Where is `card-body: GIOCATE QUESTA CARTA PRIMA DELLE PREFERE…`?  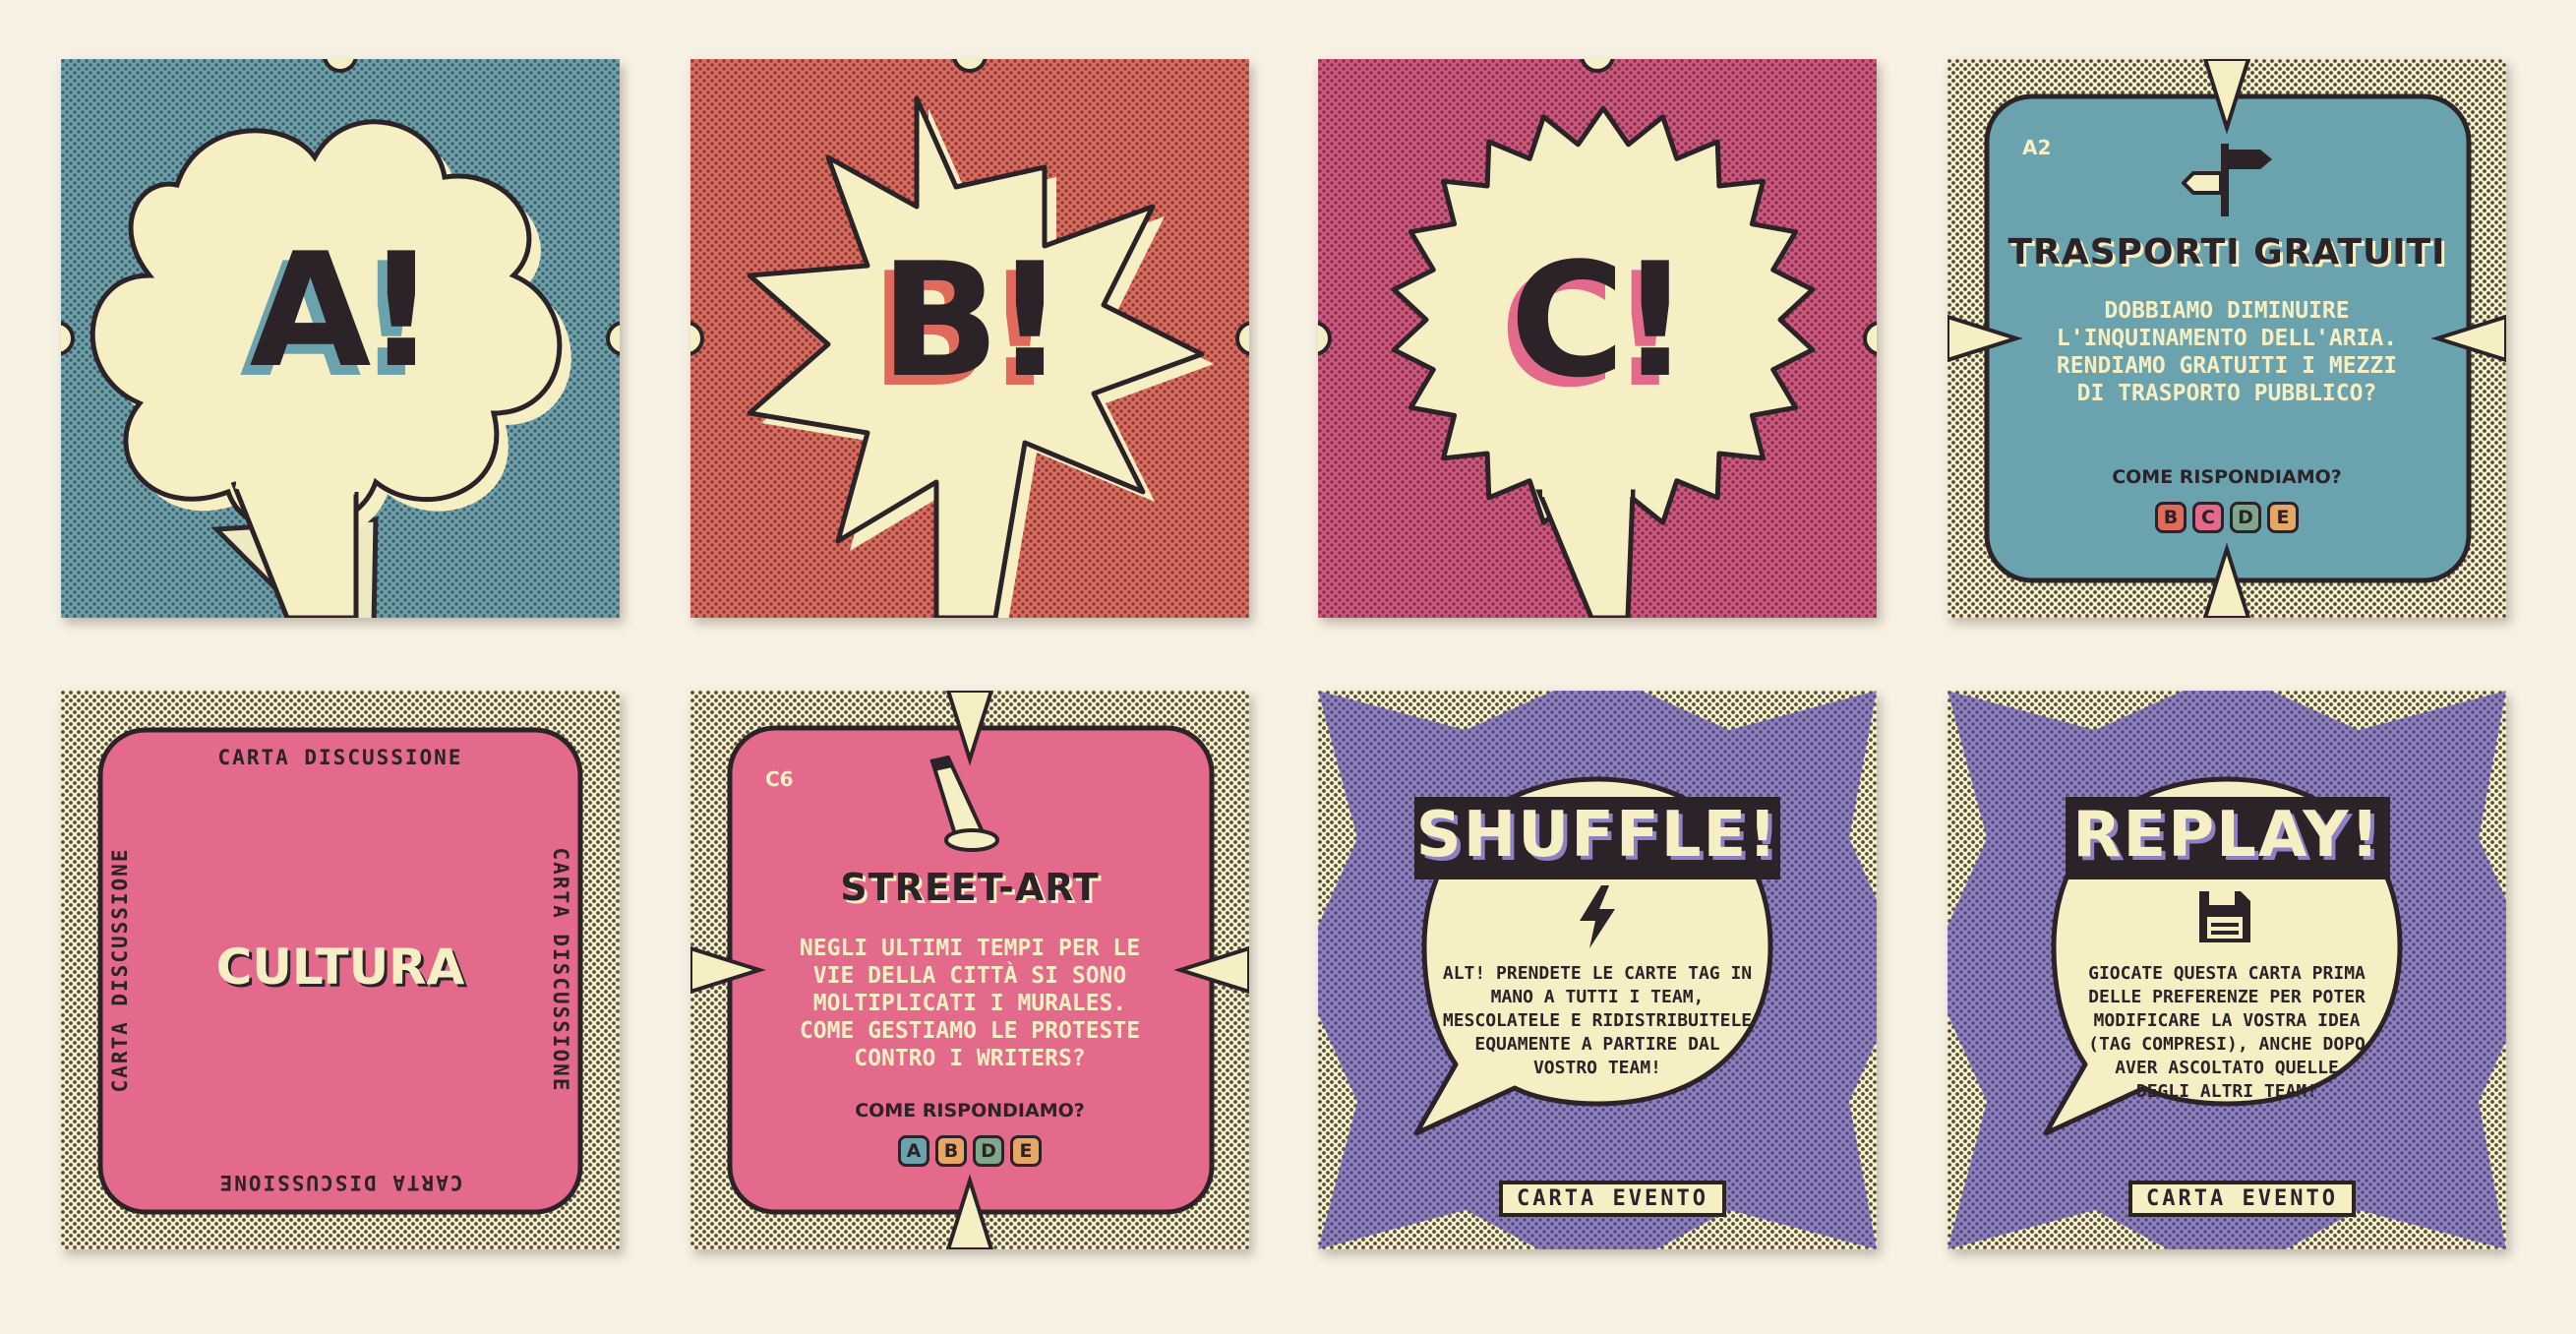 card-body: GIOCATE QUESTA CARTA PRIMA DELLE PREFERE… is located at coordinates (2227, 1032).